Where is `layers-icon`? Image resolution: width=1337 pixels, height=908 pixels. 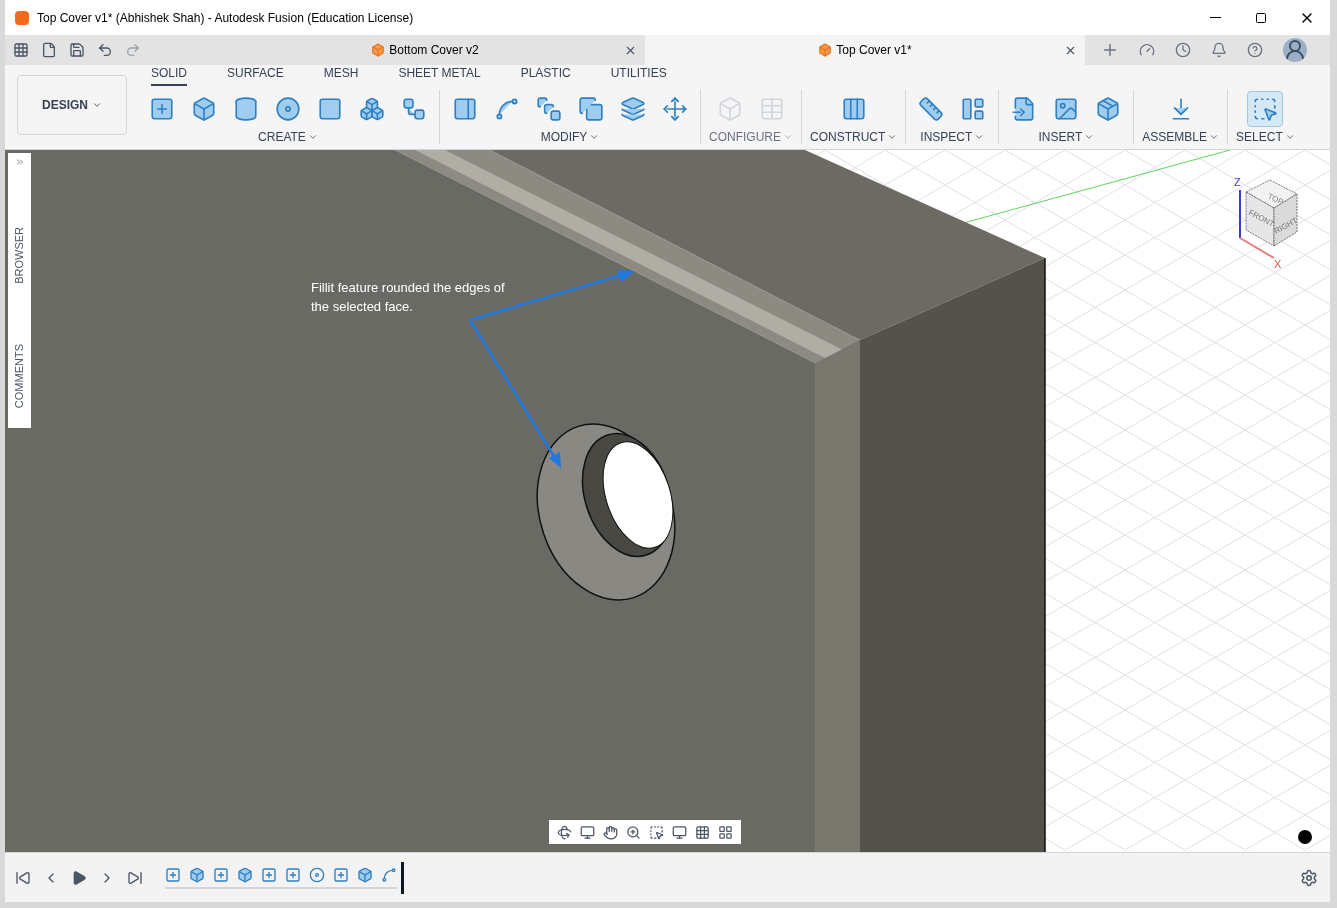 layers-icon is located at coordinates (633, 109).